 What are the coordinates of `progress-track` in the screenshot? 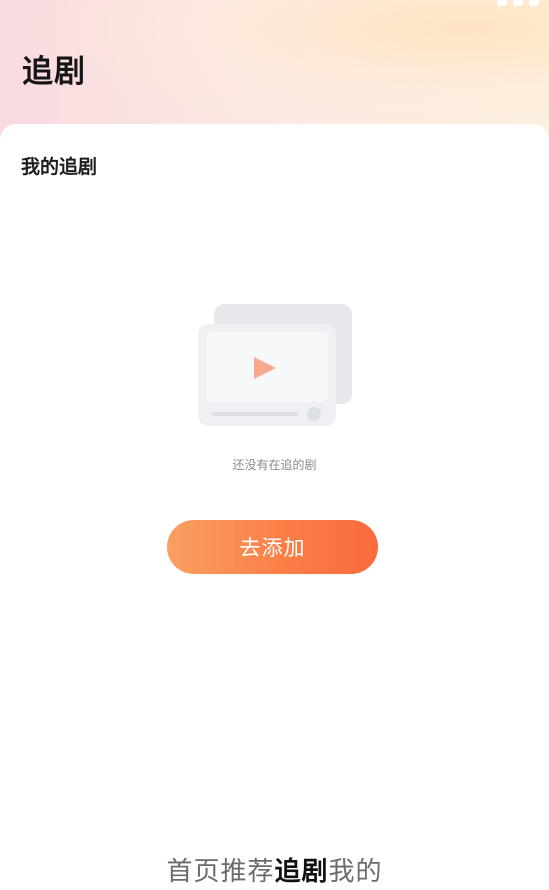 It's located at (255, 414).